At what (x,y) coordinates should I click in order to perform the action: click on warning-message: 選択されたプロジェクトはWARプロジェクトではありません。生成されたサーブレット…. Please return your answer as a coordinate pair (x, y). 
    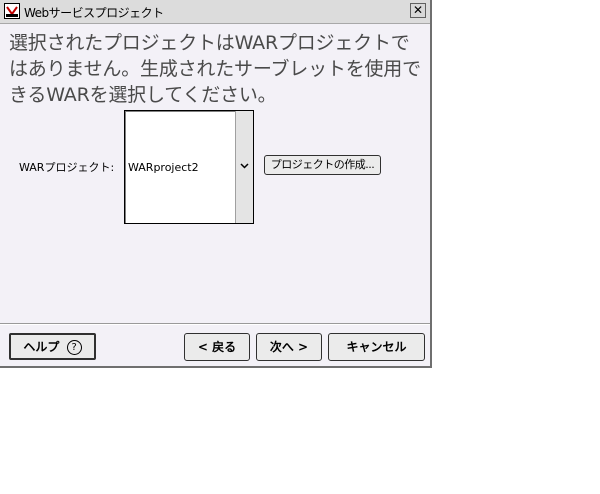
    Looking at the image, I should click on (215, 69).